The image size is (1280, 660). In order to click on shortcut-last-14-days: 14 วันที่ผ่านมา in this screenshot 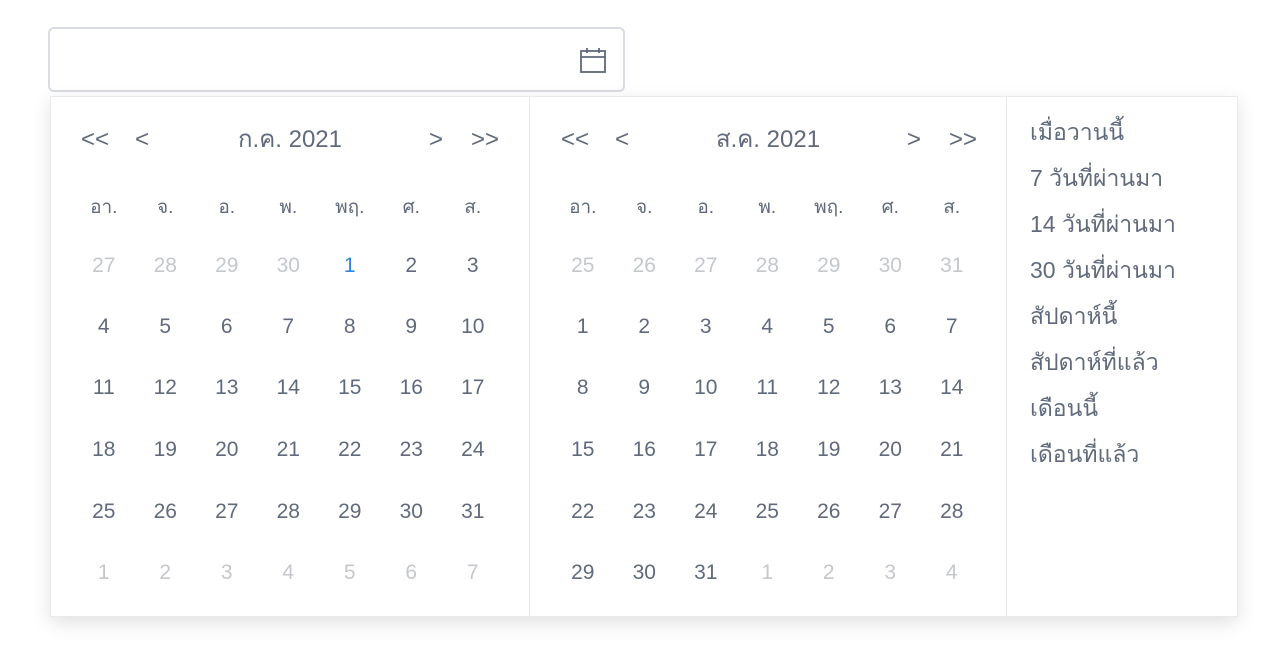, I will do `click(1133, 224)`.